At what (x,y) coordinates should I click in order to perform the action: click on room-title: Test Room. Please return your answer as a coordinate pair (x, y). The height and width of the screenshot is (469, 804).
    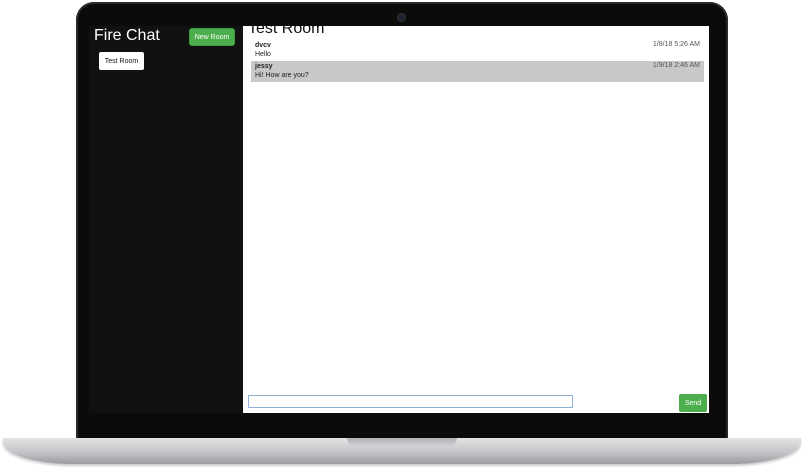
    Looking at the image, I should click on (286, 31).